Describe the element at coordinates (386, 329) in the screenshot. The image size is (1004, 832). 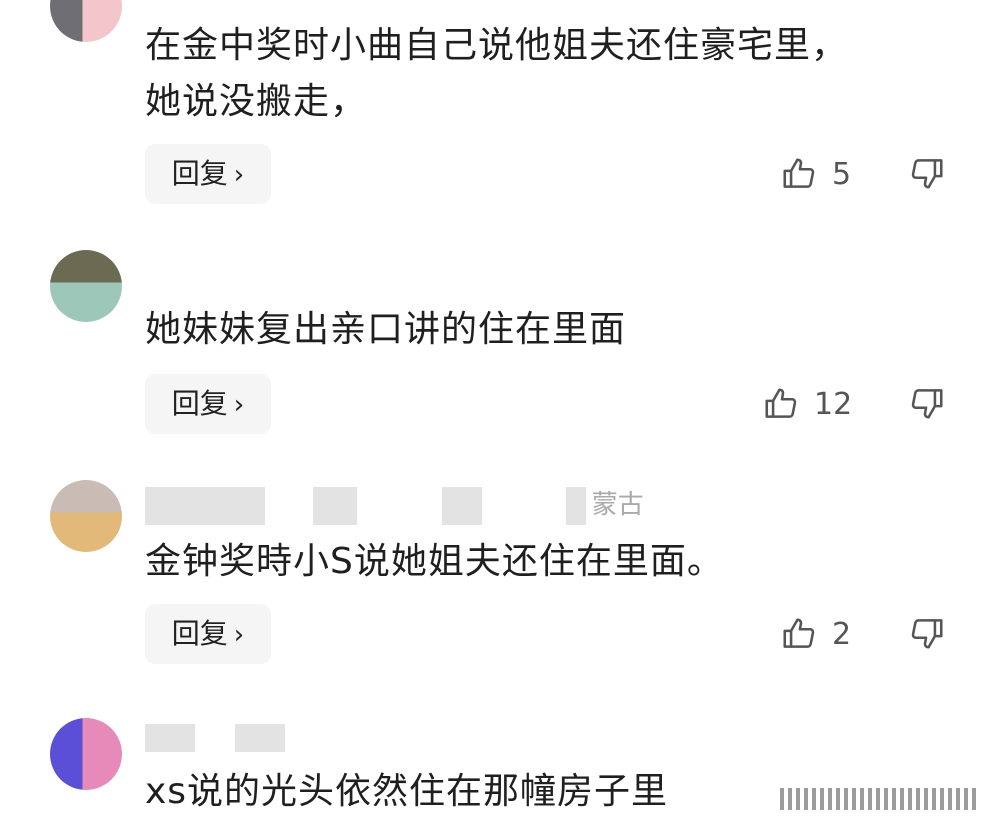
I see `comment-text: 她妹妹复出亲口讲的住在里面` at that location.